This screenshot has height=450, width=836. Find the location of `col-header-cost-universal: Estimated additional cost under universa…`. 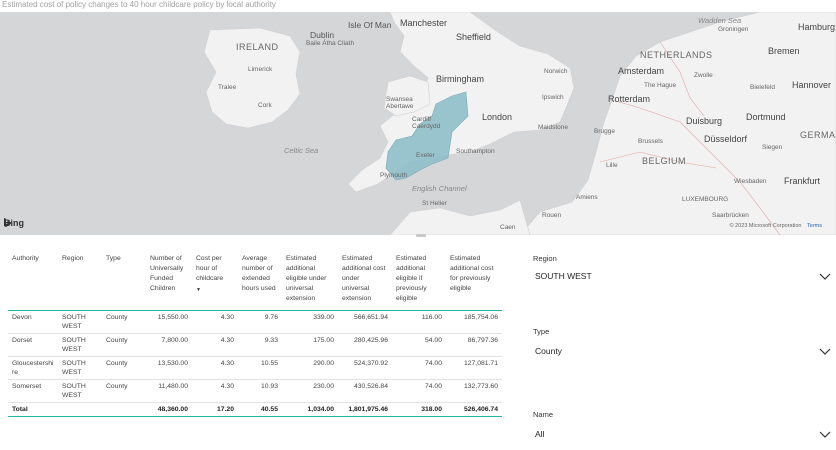

col-header-cost-universal: Estimated additional cost under universa… is located at coordinates (365, 281).